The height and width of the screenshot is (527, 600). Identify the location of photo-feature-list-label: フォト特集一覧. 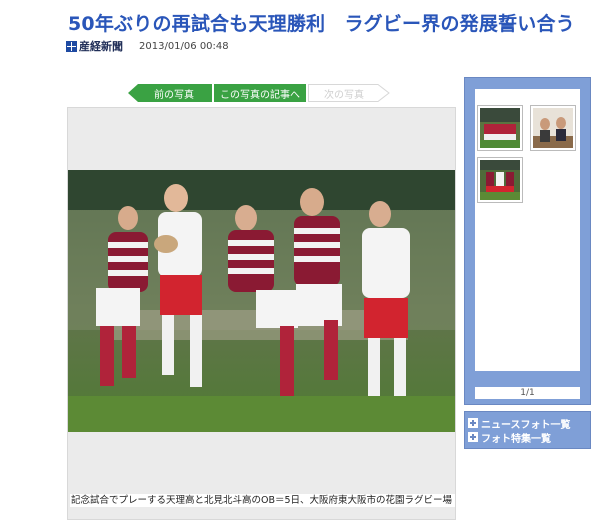
(516, 439).